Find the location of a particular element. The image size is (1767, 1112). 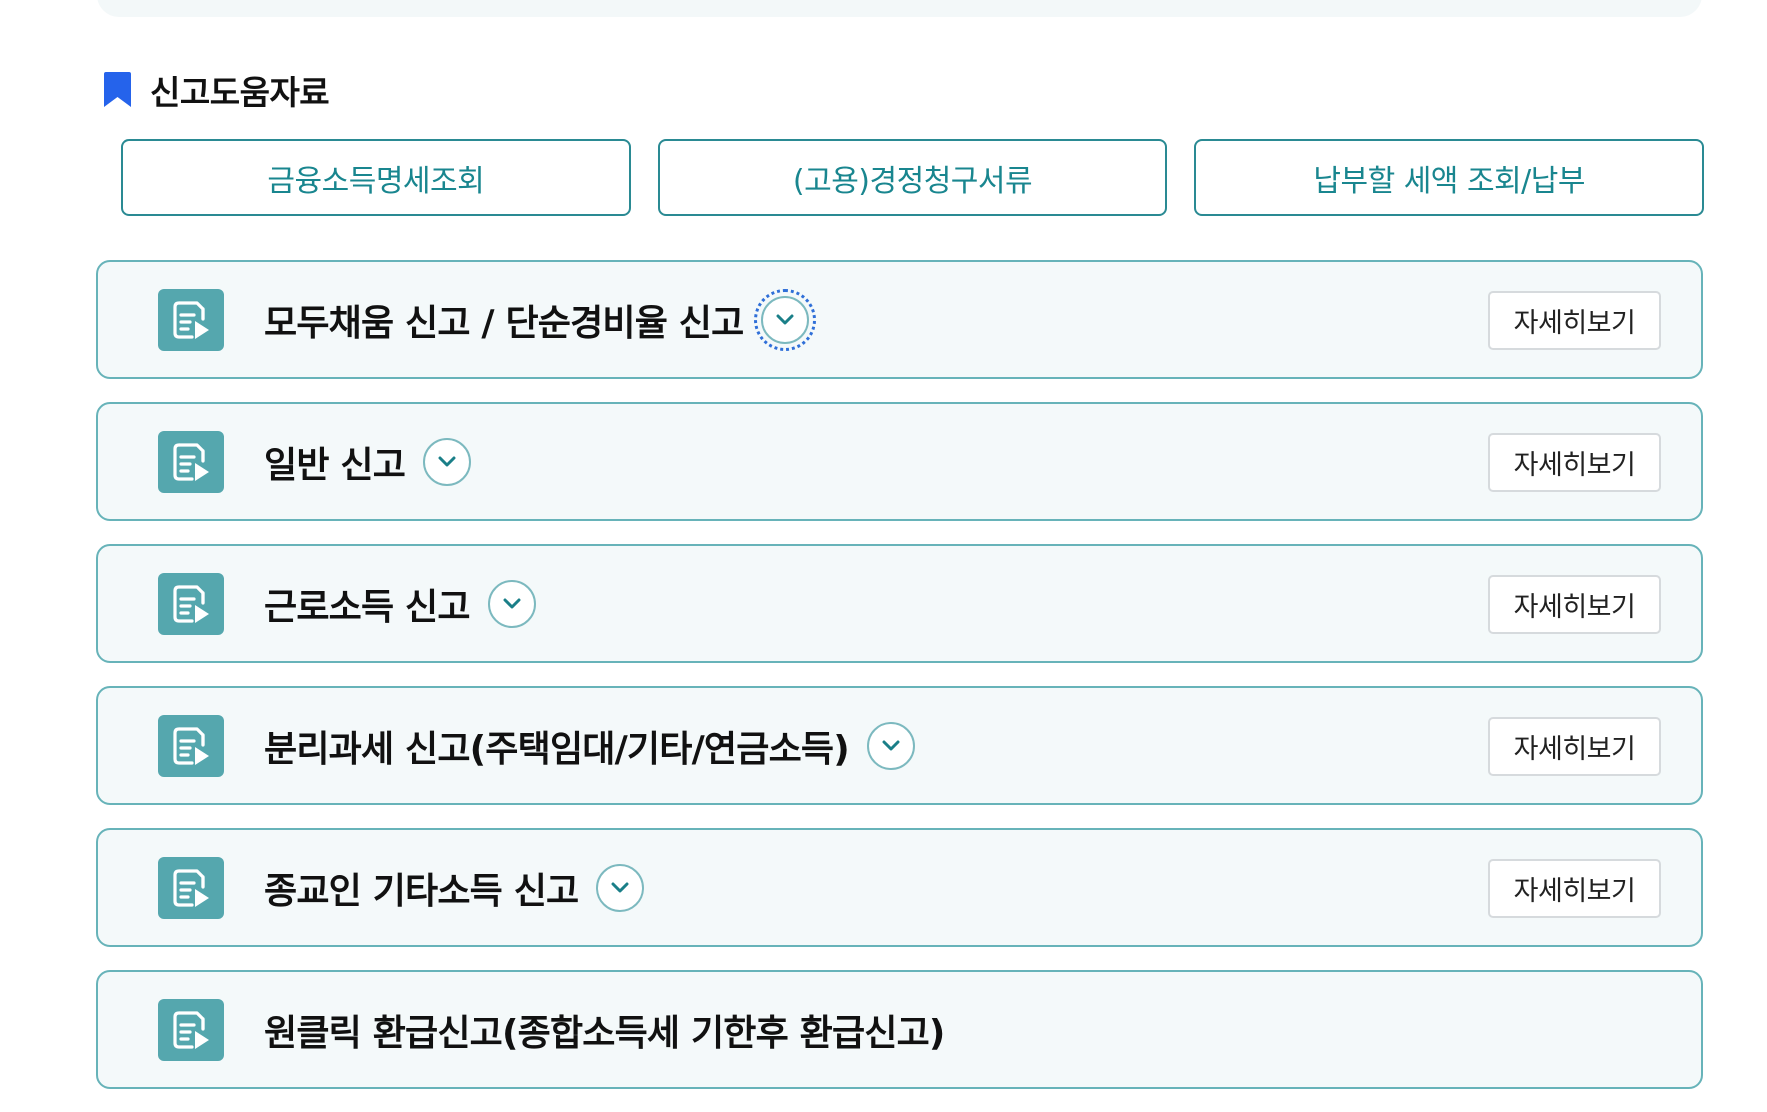

list-item: 분리과세 신고(주택임대/기타/연금소득) 자세히보기 is located at coordinates (899, 745).